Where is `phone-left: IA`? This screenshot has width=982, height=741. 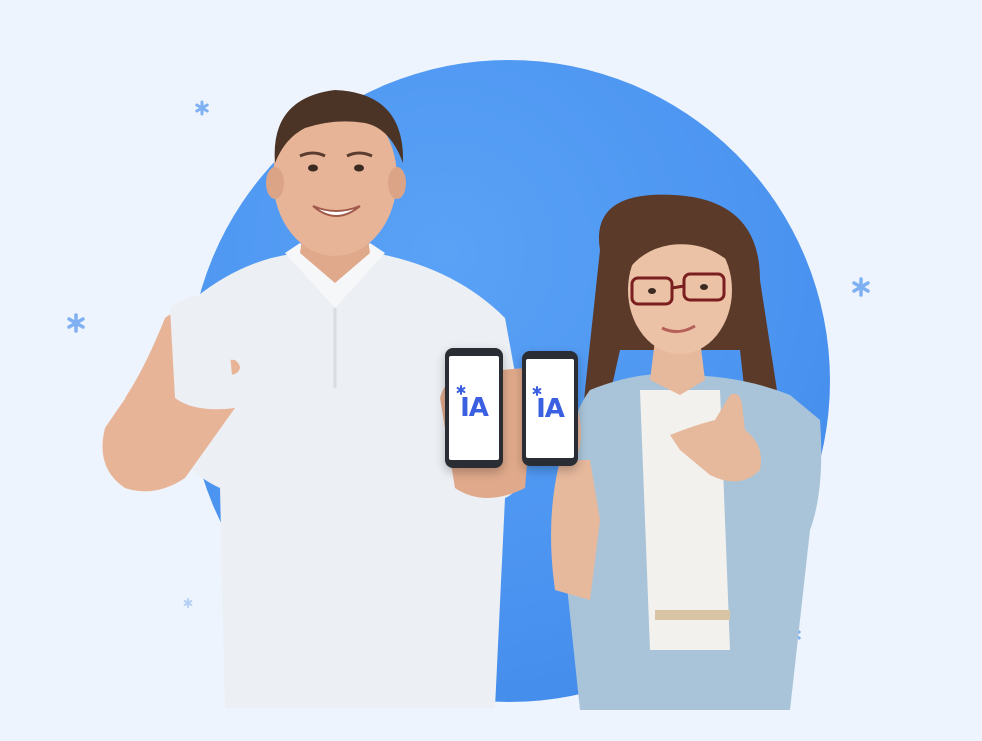 phone-left: IA is located at coordinates (474, 408).